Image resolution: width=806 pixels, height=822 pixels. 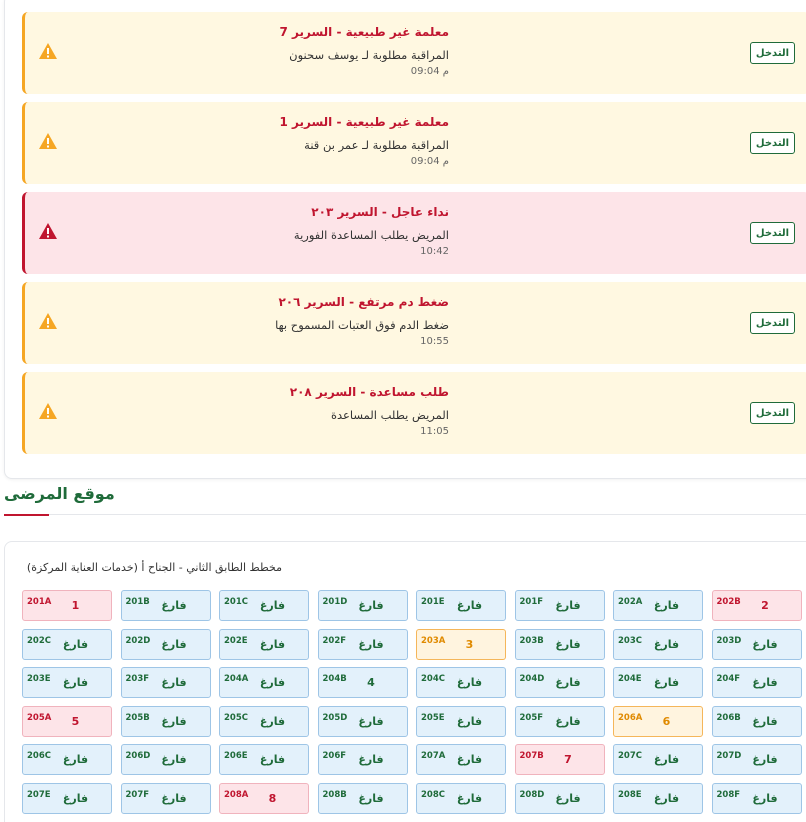 I want to click on bed-cell: 207C فارغ, so click(x=658, y=759).